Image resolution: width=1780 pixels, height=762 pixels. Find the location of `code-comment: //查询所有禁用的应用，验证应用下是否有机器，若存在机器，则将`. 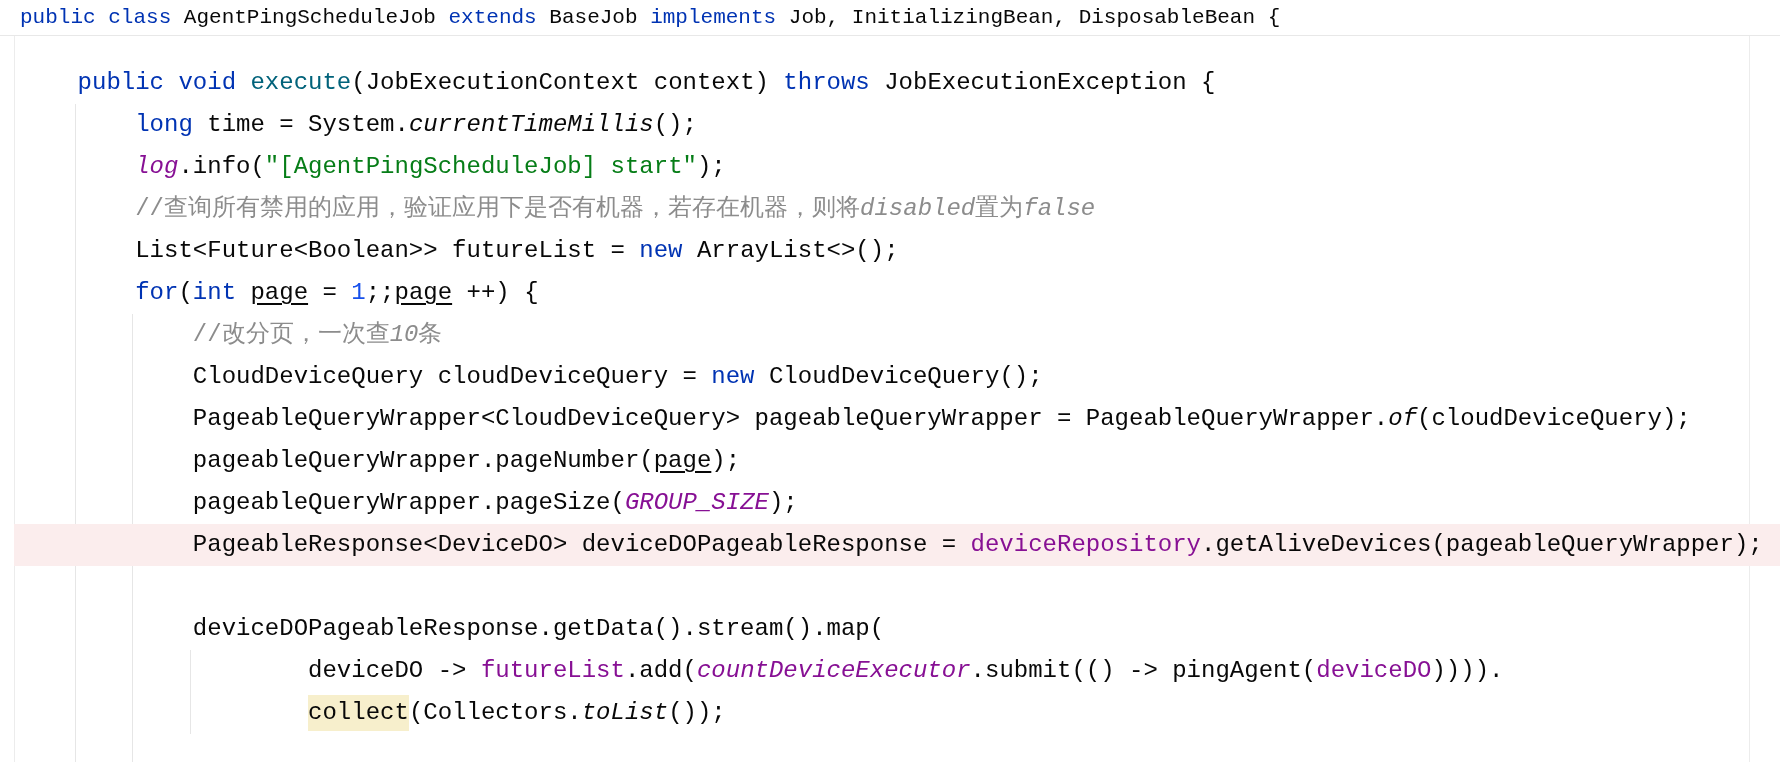

code-comment: //查询所有禁用的应用，验证应用下是否有机器，若存在机器，则将 is located at coordinates (498, 209).